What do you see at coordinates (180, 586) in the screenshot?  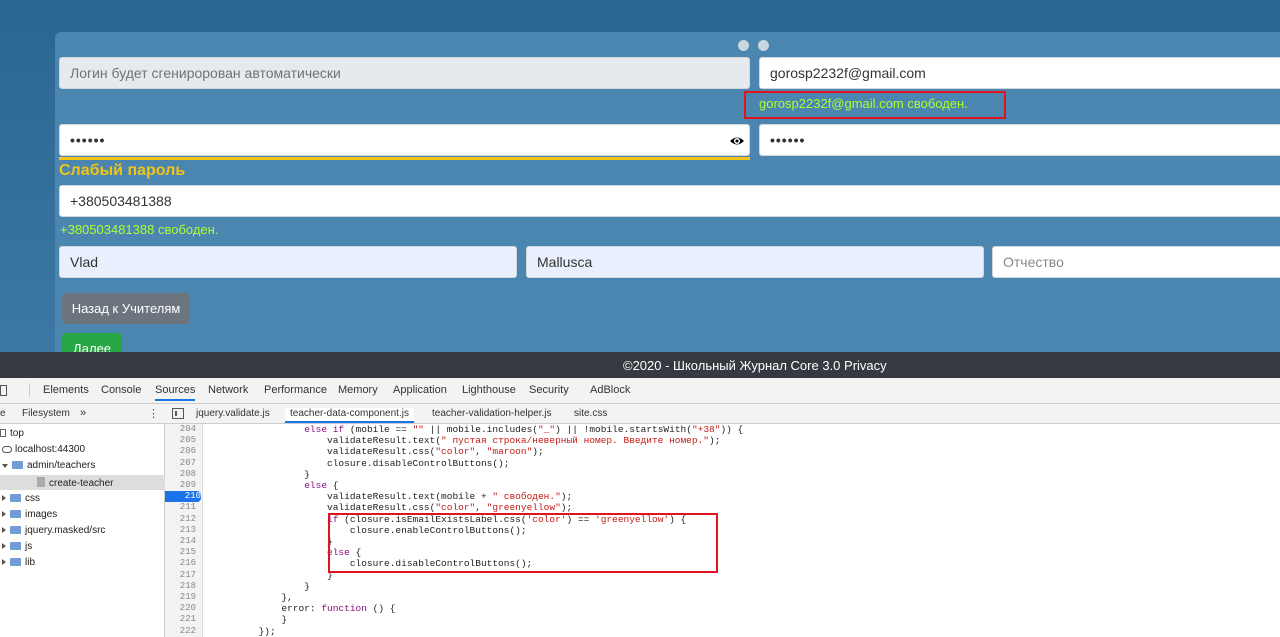 I see `line-number: 218` at bounding box center [180, 586].